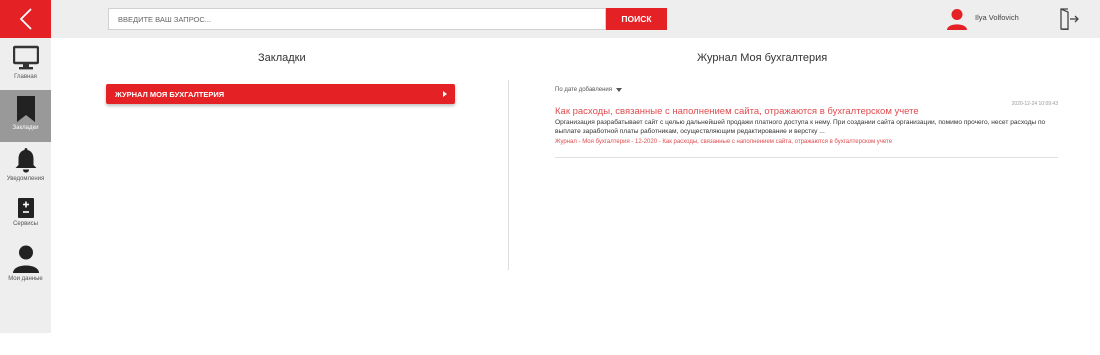 Image resolution: width=1100 pixels, height=355 pixels. I want to click on logout-icon, so click(1069, 19).